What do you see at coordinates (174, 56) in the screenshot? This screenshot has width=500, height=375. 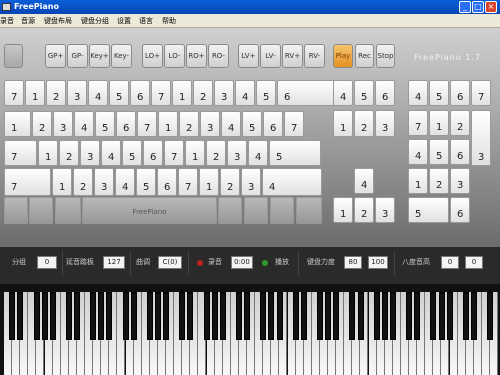 I see `lo-minus-button: LO-` at bounding box center [174, 56].